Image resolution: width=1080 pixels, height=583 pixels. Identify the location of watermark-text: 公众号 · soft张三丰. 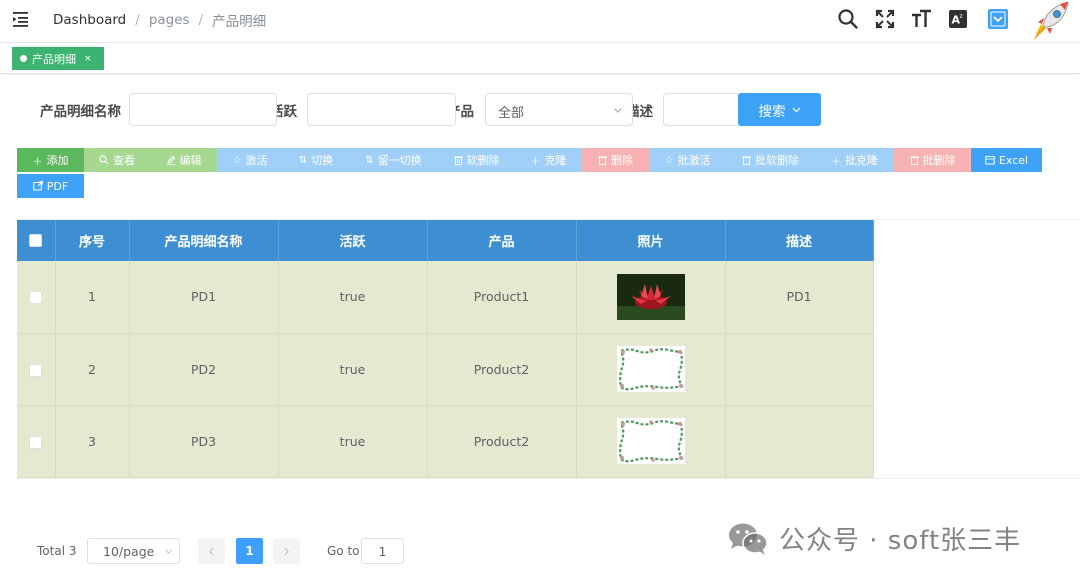
(900, 541).